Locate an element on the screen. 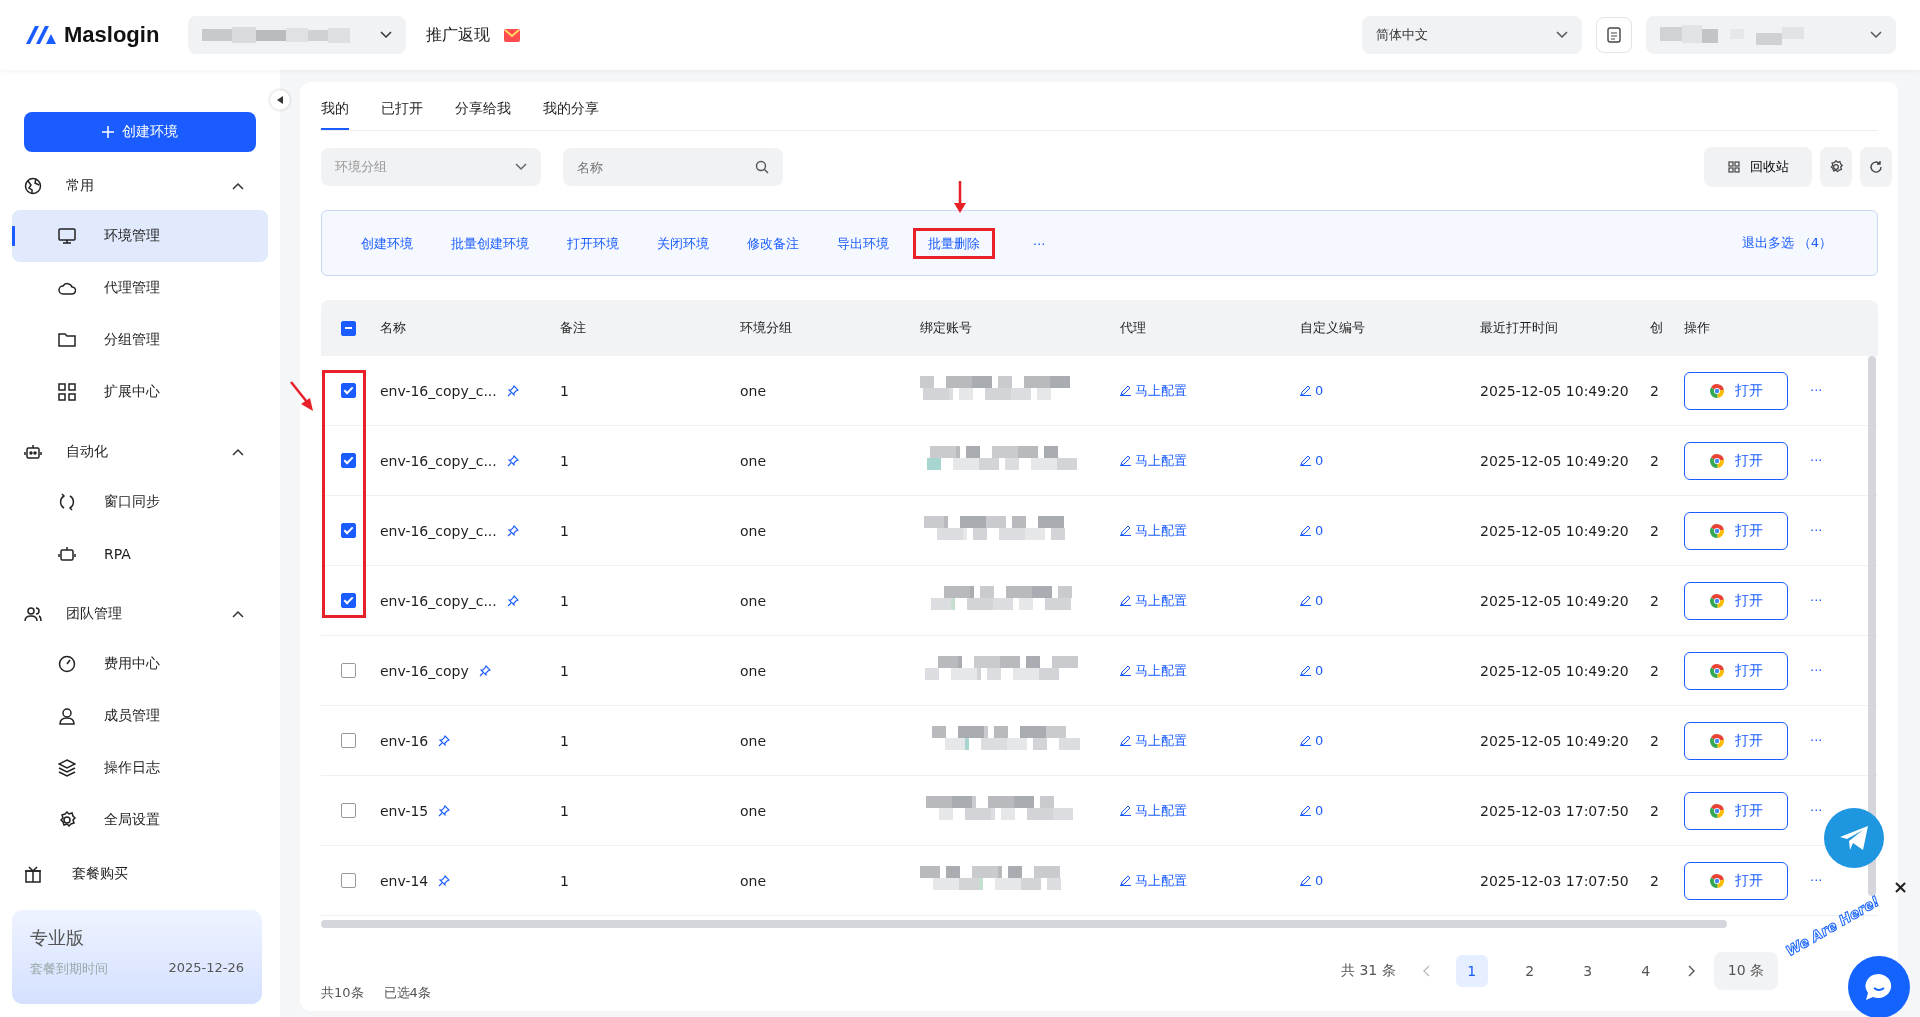 The image size is (1920, 1017). tab: 分享给我 is located at coordinates (483, 115).